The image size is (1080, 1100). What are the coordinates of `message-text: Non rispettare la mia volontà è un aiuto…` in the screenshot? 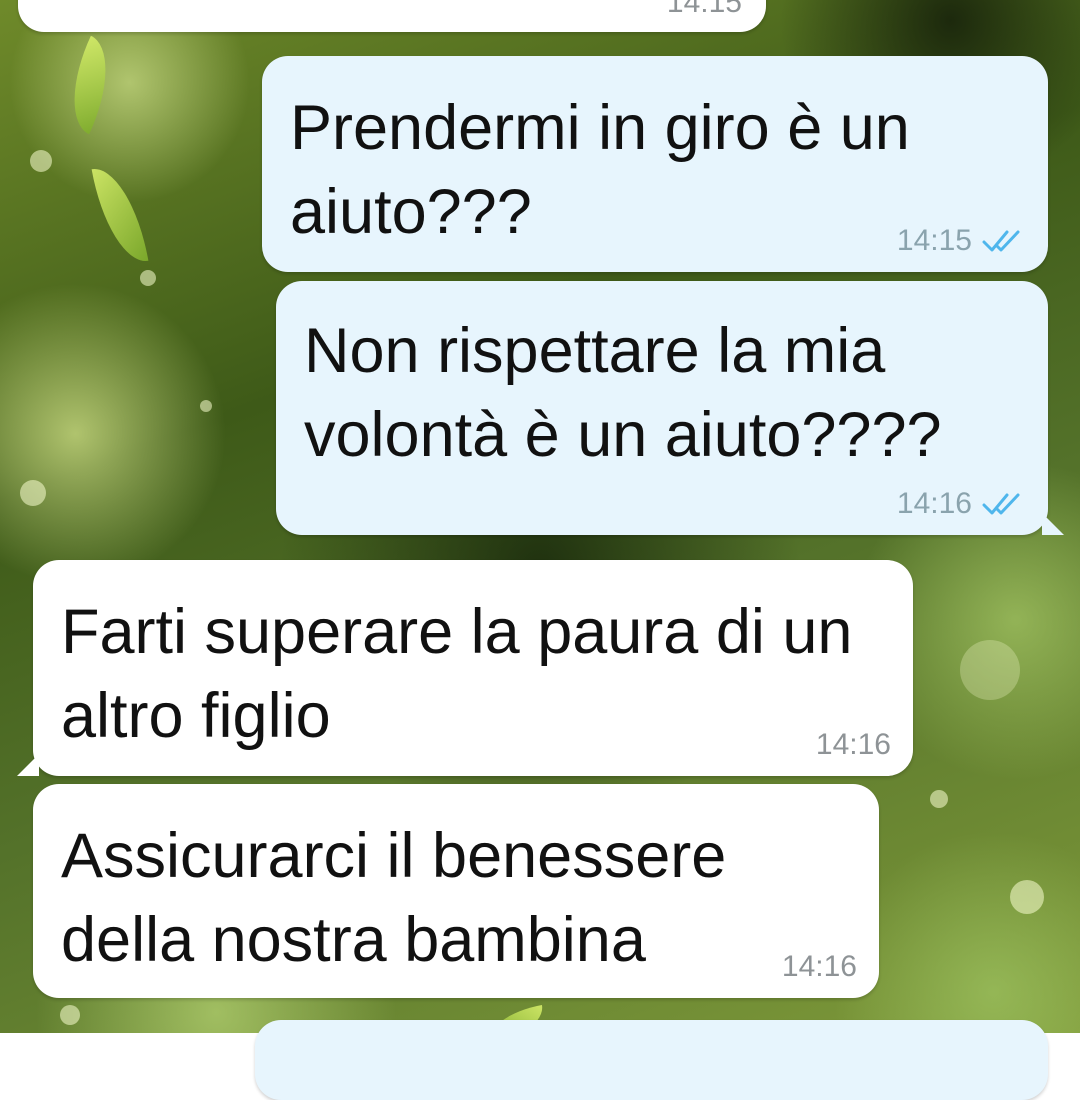 It's located at (623, 393).